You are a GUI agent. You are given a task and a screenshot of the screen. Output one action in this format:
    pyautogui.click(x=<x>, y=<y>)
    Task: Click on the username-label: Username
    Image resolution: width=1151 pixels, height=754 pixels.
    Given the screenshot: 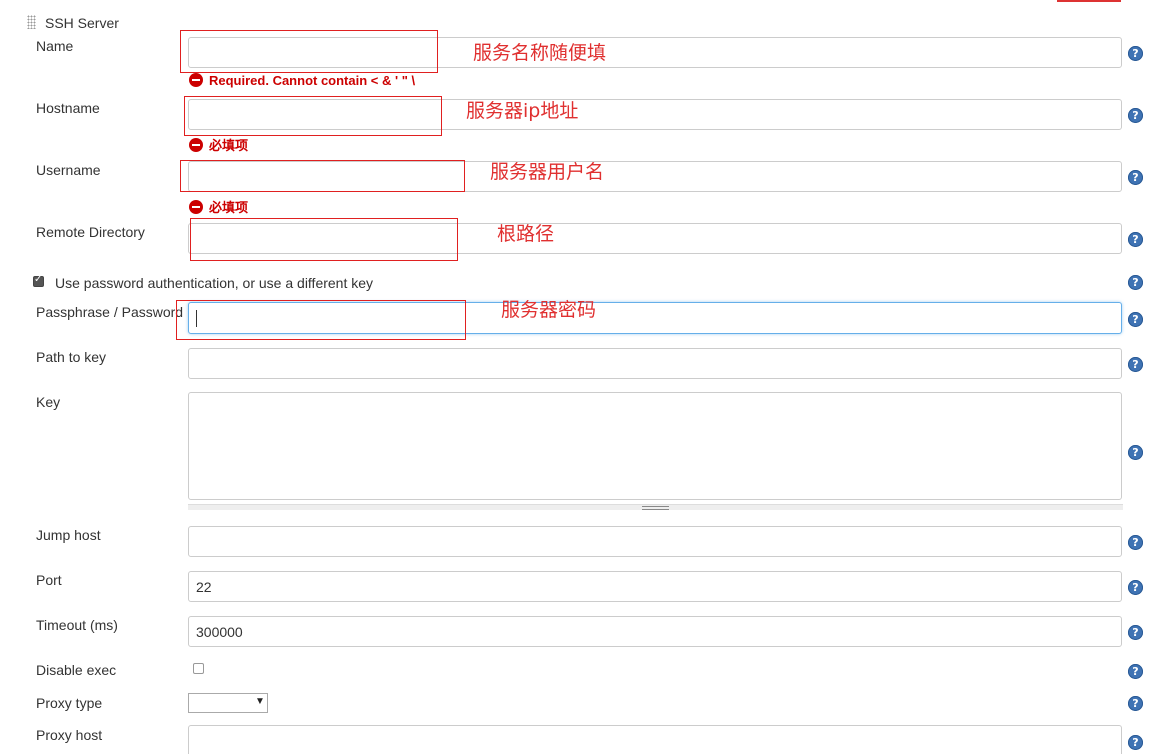 What is the action you would take?
    pyautogui.click(x=68, y=170)
    